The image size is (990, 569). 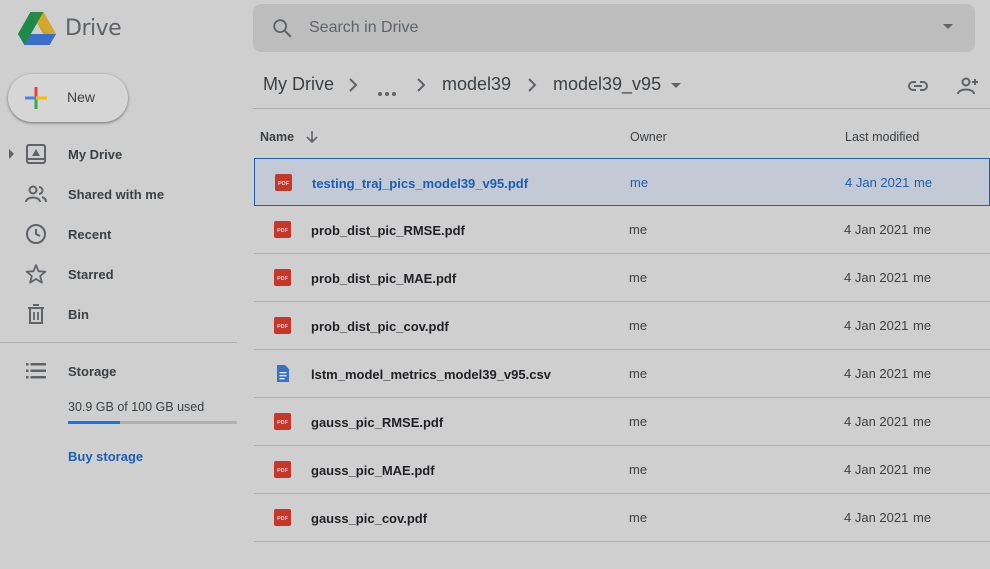 What do you see at coordinates (676, 85) in the screenshot?
I see `chevron-down-icon` at bounding box center [676, 85].